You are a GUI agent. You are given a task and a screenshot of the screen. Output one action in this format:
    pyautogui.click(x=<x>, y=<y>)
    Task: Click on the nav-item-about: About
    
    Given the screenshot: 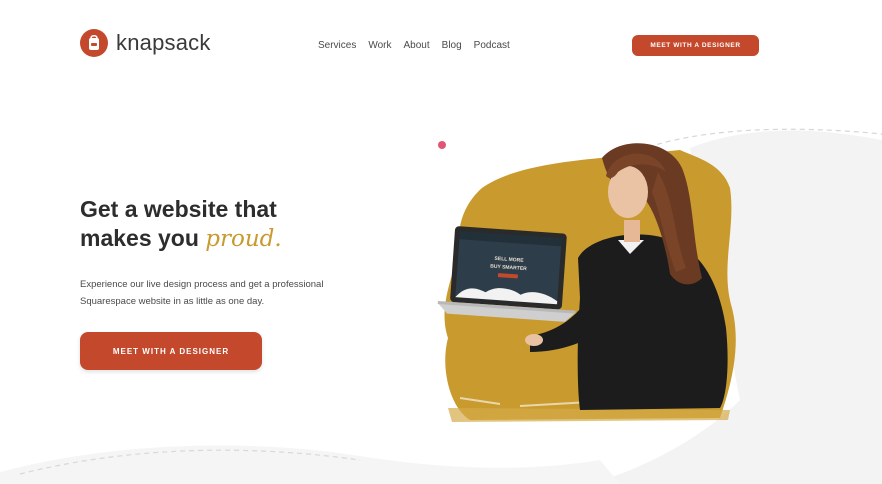 What is the action you would take?
    pyautogui.click(x=417, y=45)
    